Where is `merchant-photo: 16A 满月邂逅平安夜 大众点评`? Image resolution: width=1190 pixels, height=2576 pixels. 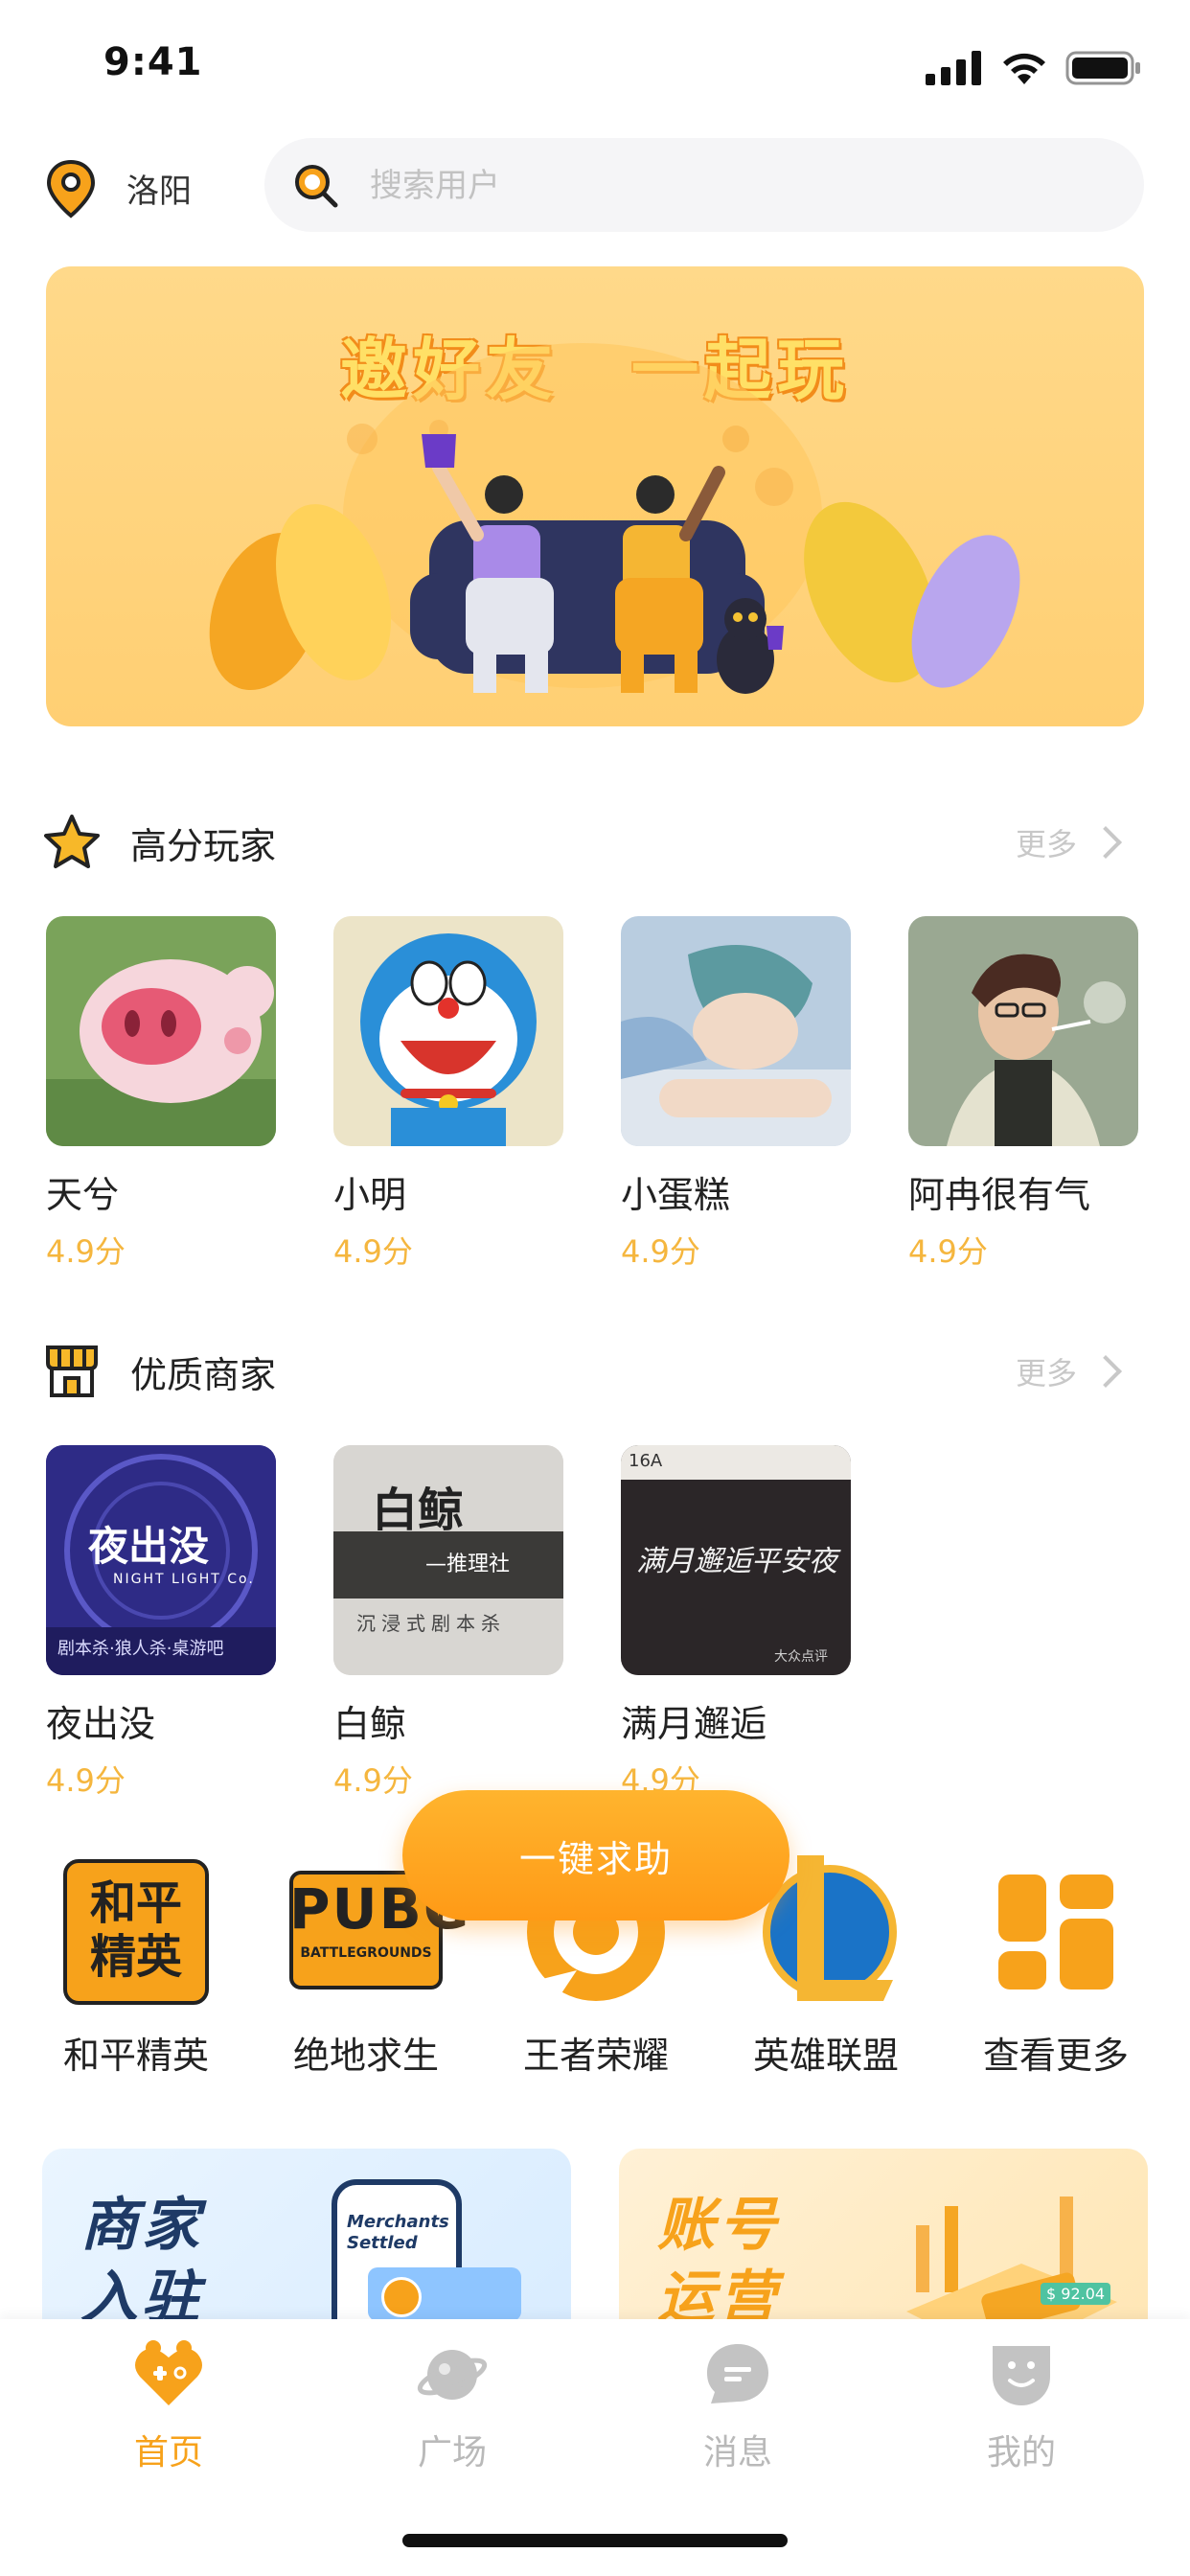 merchant-photo: 16A 满月邂逅平安夜 大众点评 is located at coordinates (736, 1560).